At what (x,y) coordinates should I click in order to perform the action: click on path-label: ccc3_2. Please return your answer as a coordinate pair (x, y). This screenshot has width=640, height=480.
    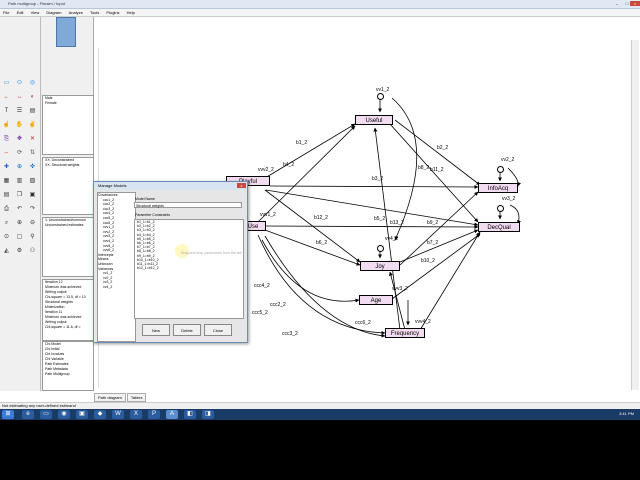
    Looking at the image, I should click on (290, 334).